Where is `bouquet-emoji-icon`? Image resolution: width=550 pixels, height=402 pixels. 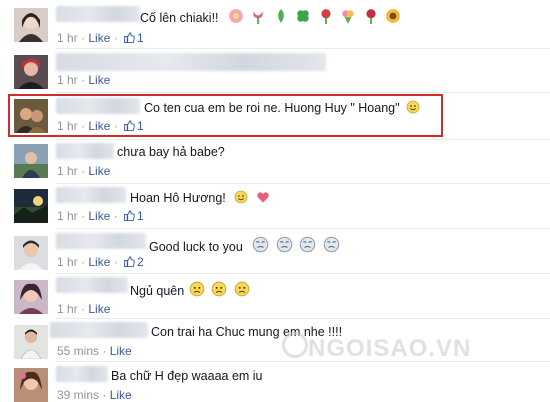
bouquet-emoji-icon is located at coordinates (348, 17).